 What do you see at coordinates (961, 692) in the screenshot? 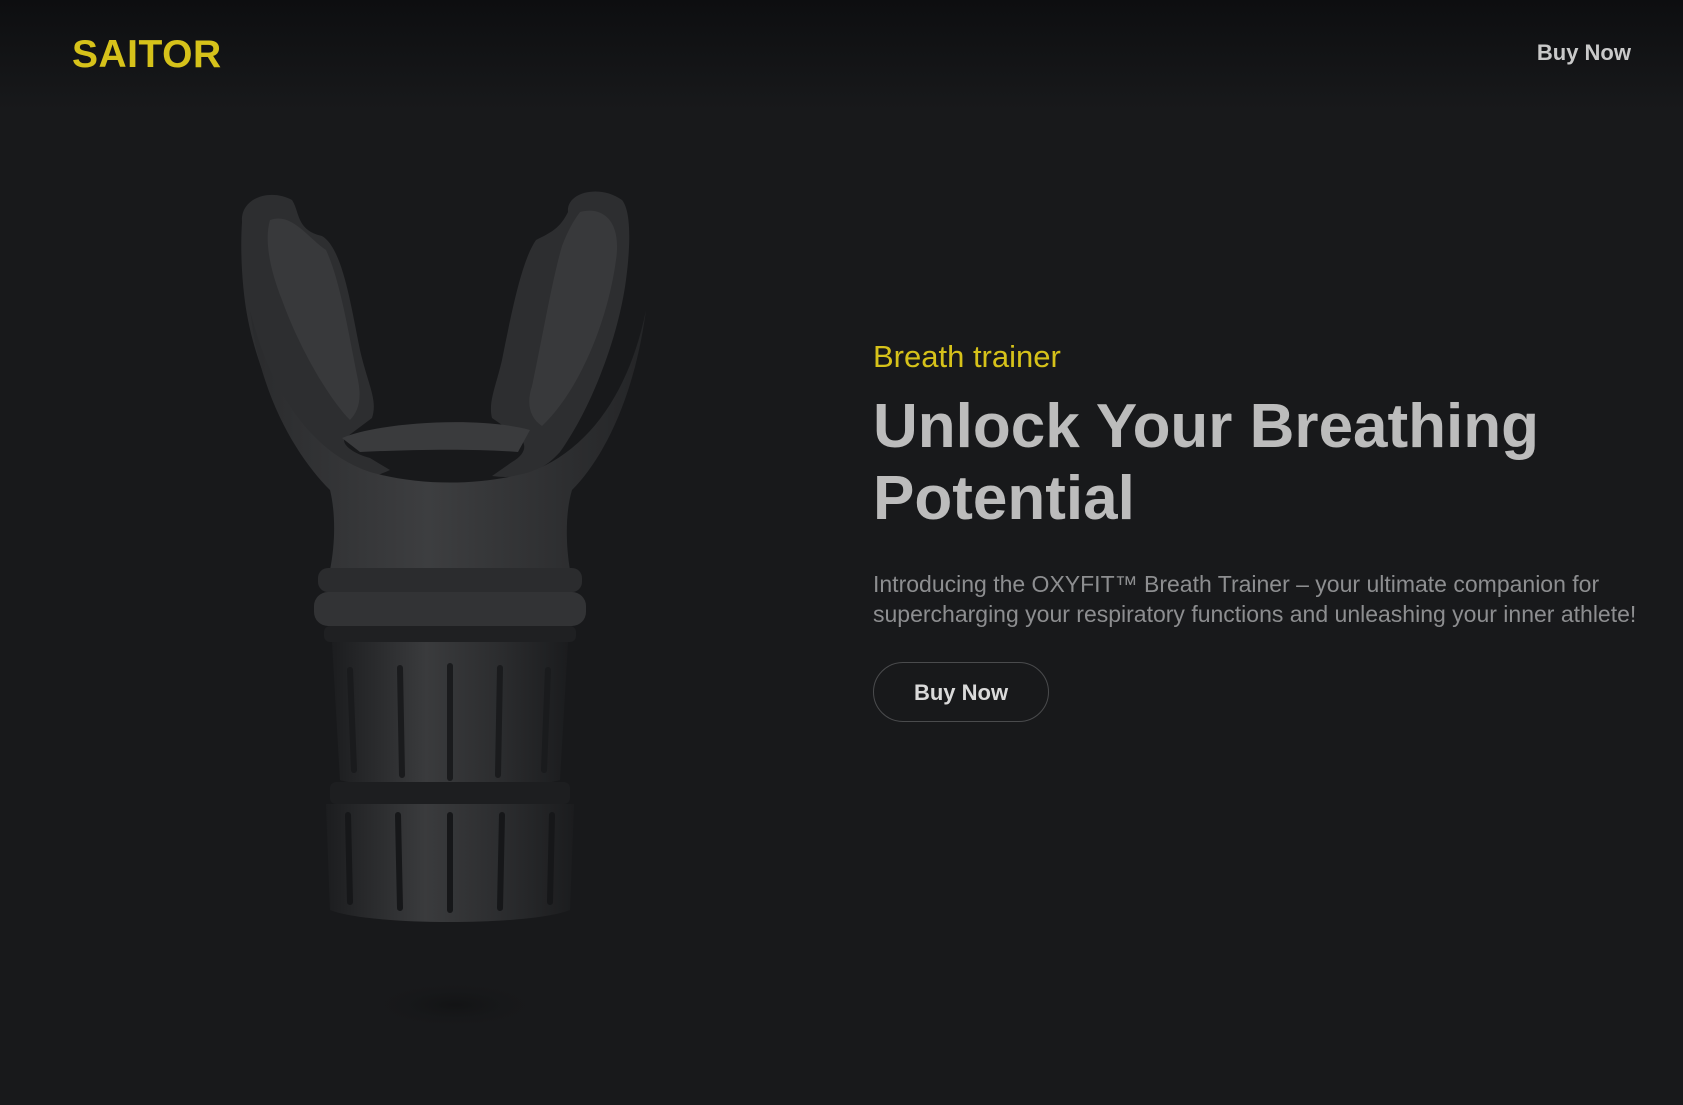
I see `hero-buy-now-button: Buy Now` at bounding box center [961, 692].